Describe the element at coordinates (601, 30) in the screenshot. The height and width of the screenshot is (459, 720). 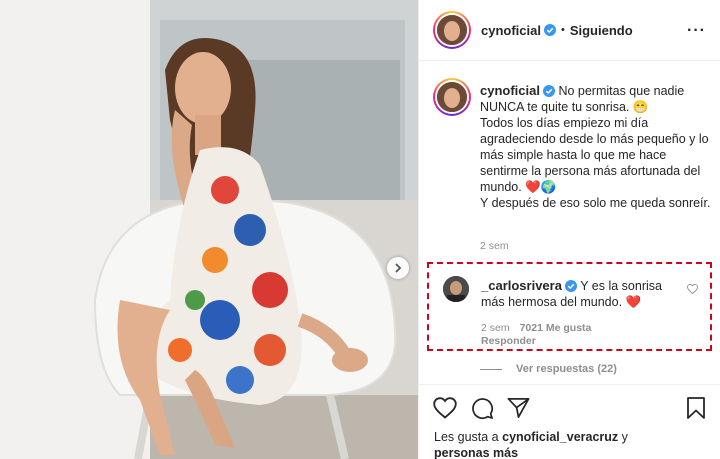
I see `following-button: Siguiendo` at that location.